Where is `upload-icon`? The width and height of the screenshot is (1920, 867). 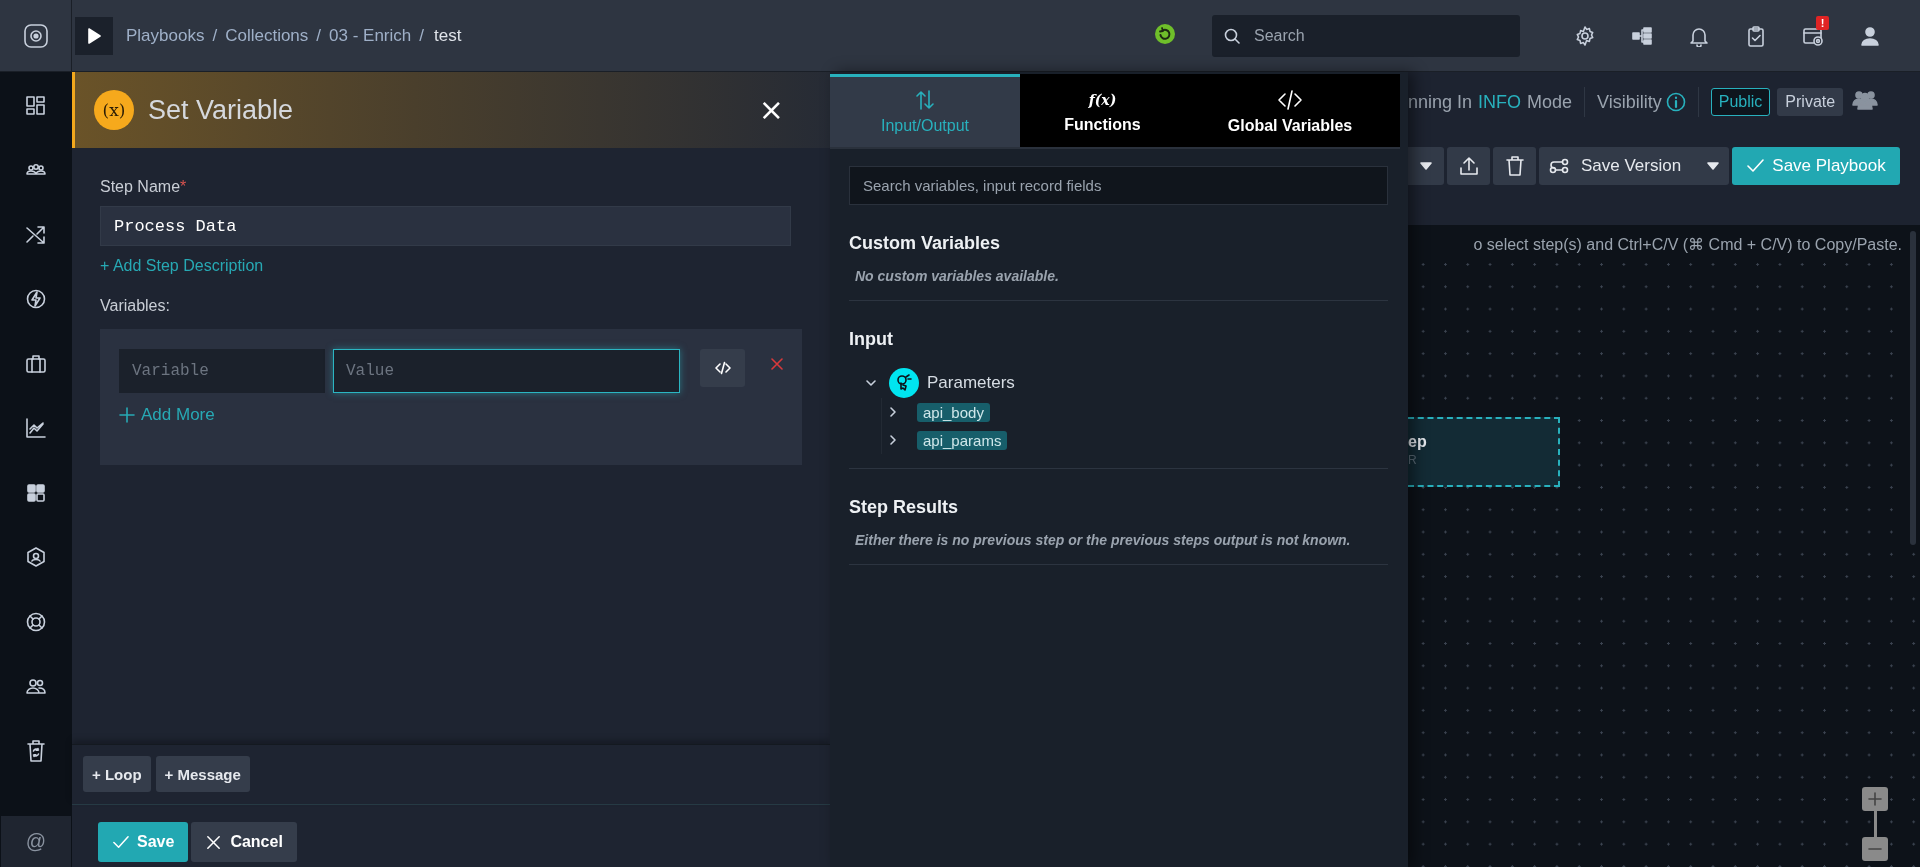
upload-icon is located at coordinates (1468, 166).